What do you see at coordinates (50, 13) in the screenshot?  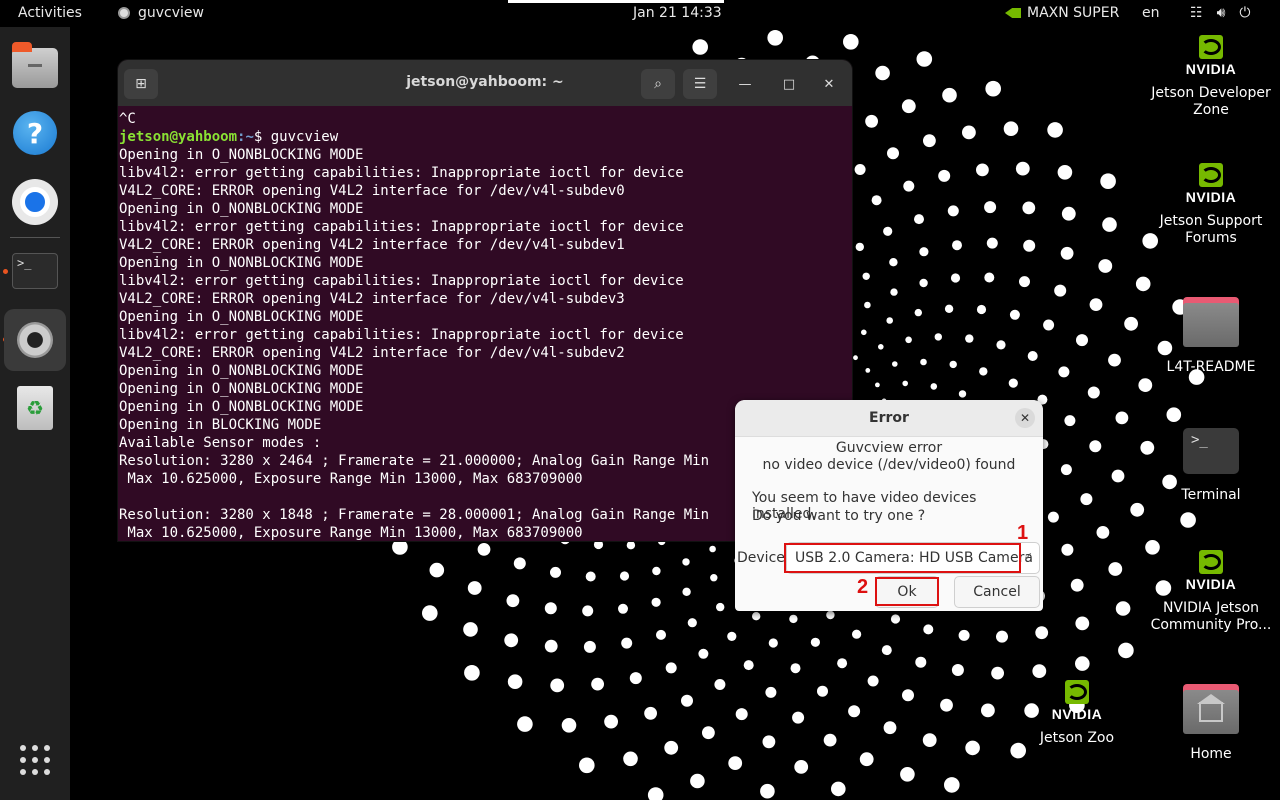 I see `activities-button: Activities` at bounding box center [50, 13].